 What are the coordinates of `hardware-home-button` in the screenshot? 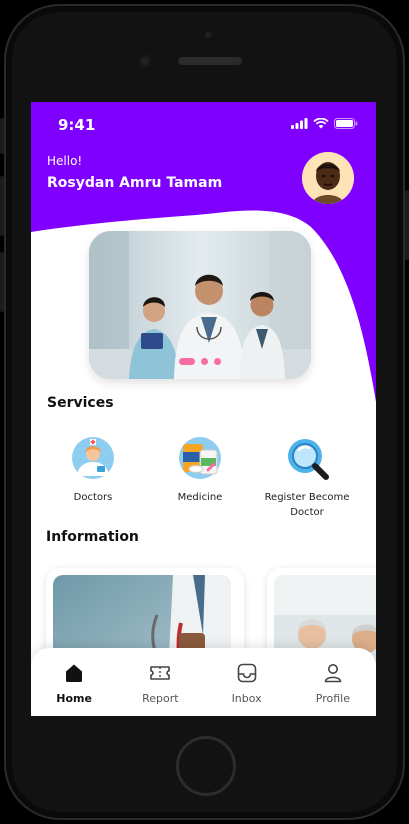 It's located at (206, 766).